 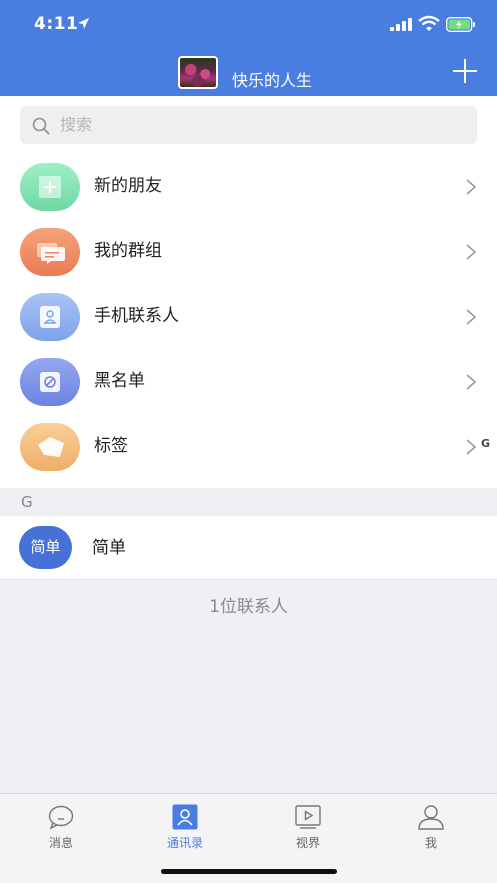 I want to click on battery-icon, so click(x=460, y=24).